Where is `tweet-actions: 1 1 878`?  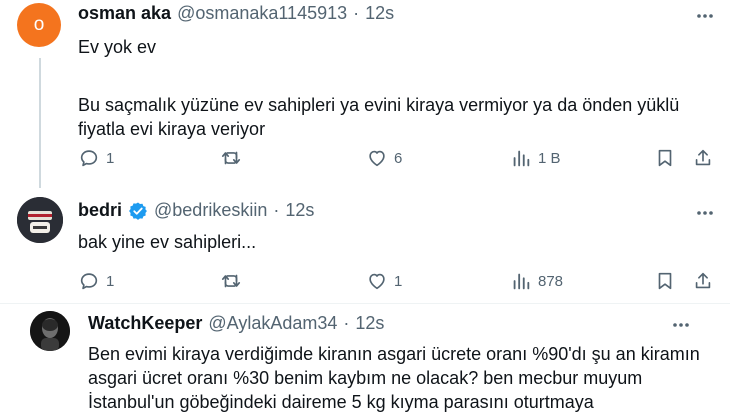 tweet-actions: 1 1 878 is located at coordinates (398, 282).